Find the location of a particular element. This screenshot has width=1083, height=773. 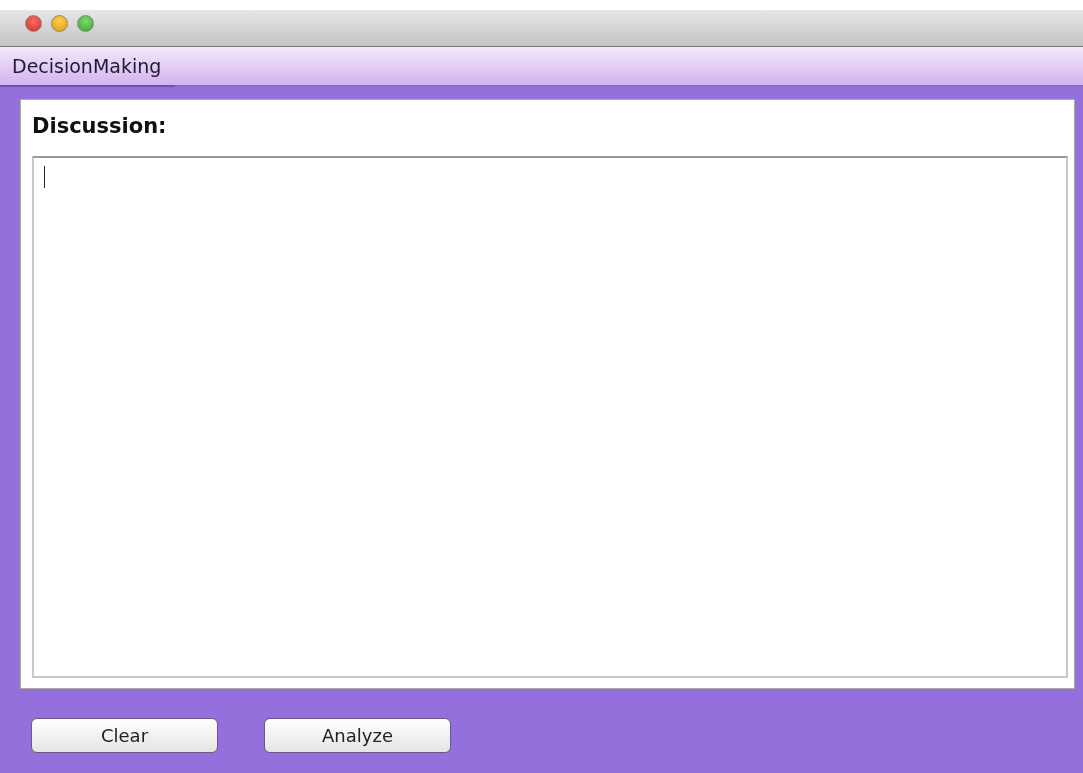

clear-button: Clear is located at coordinates (124, 735).